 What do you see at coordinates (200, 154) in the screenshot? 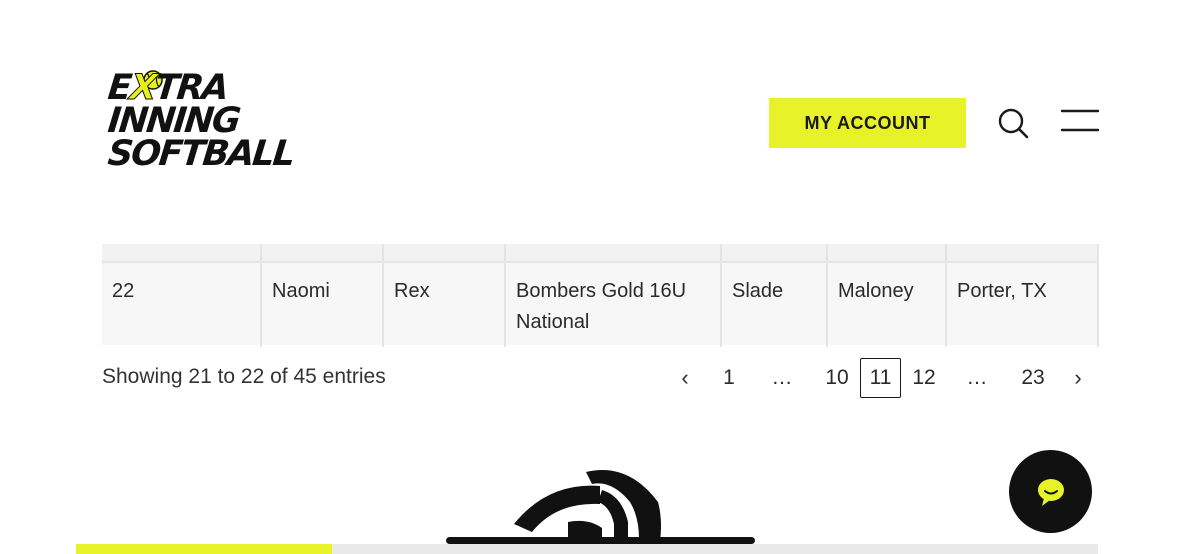
I see `logo-line-softball: SOFTBALL` at bounding box center [200, 154].